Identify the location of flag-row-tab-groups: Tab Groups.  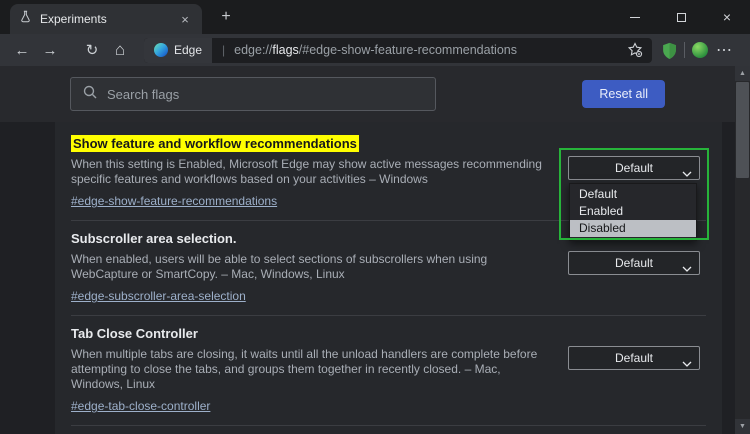
(388, 430).